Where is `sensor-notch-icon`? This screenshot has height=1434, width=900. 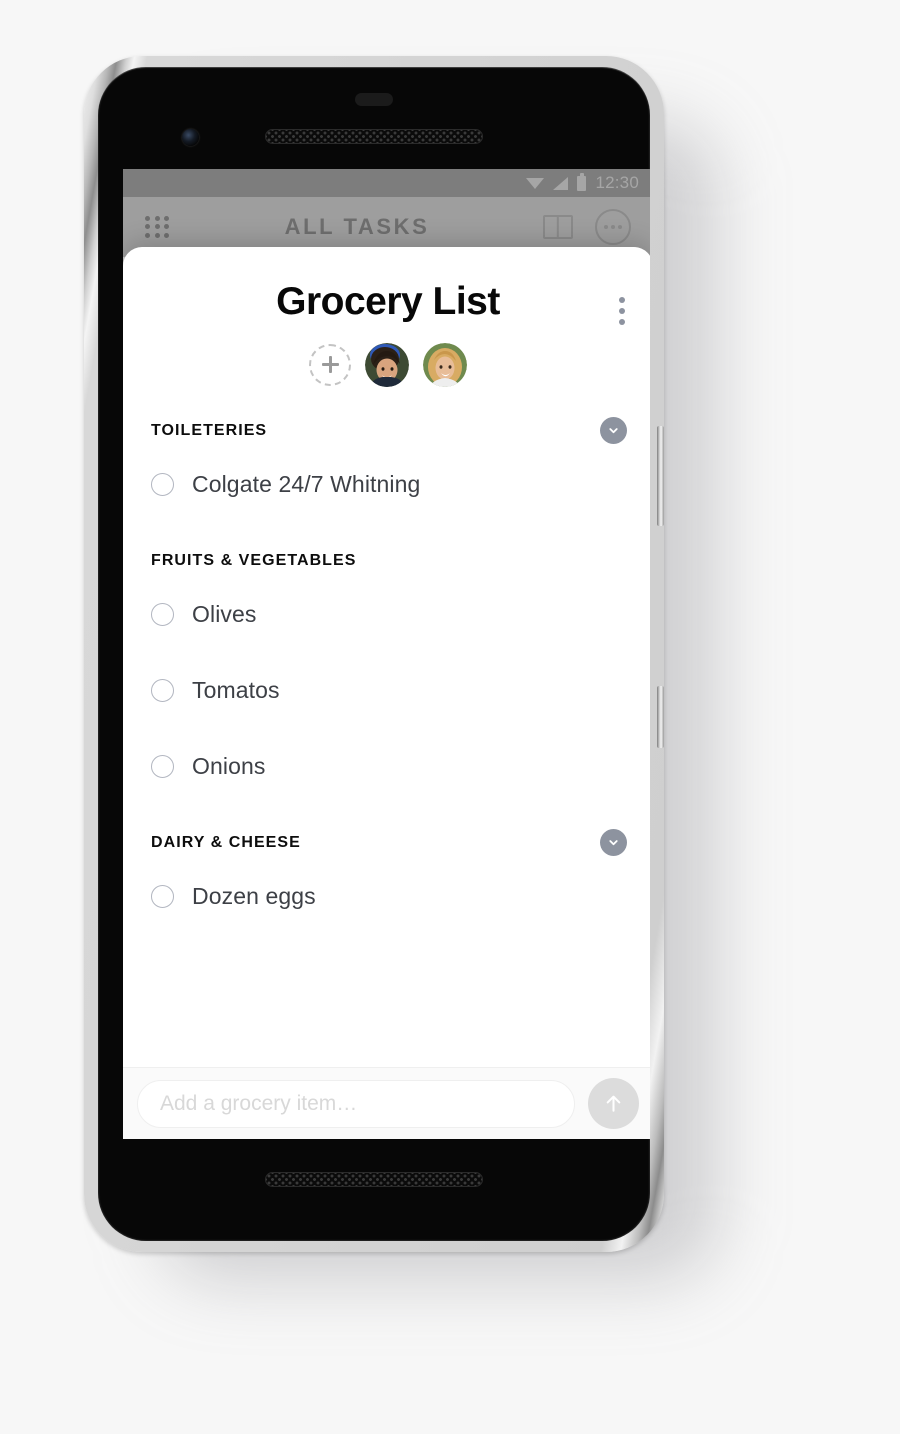 sensor-notch-icon is located at coordinates (374, 99).